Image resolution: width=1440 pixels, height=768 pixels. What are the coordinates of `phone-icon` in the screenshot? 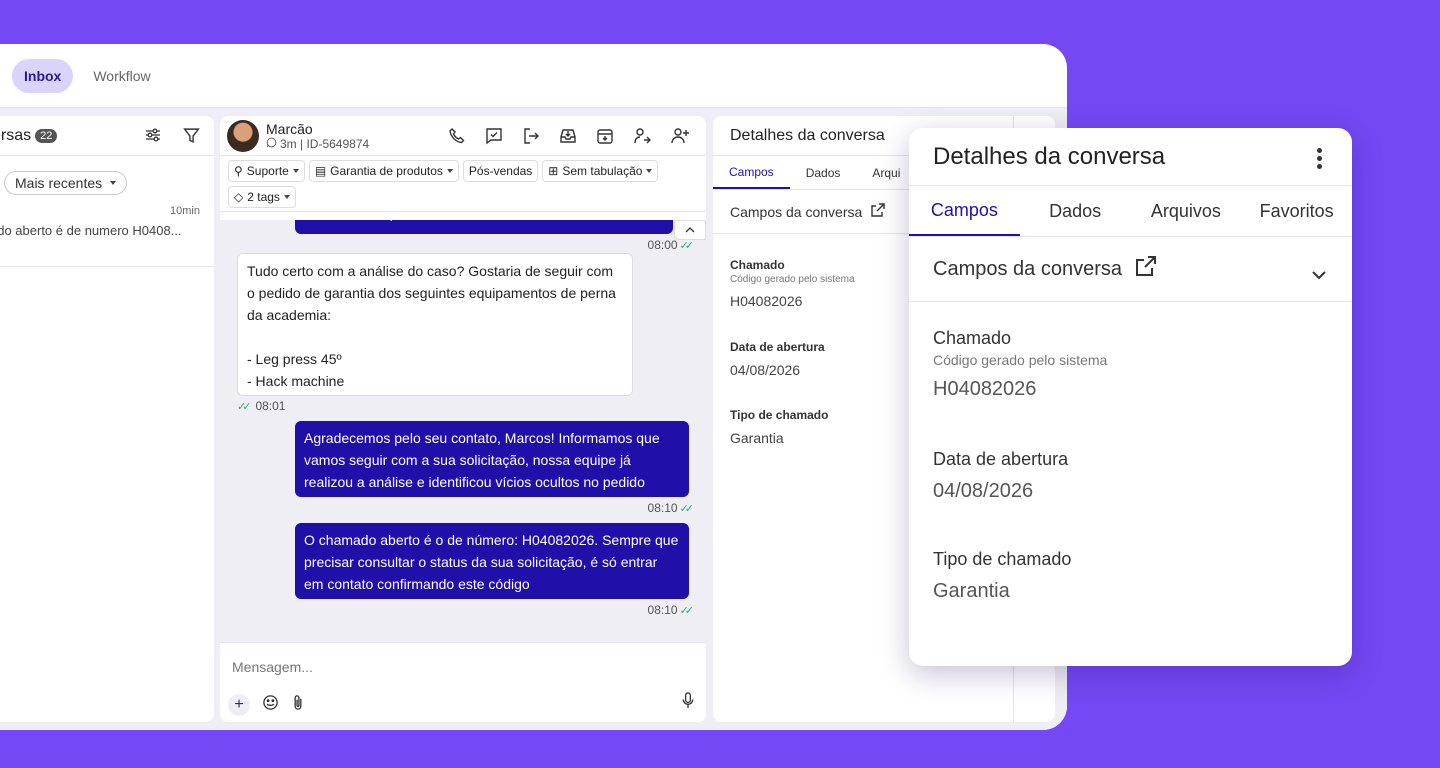 It's located at (457, 138).